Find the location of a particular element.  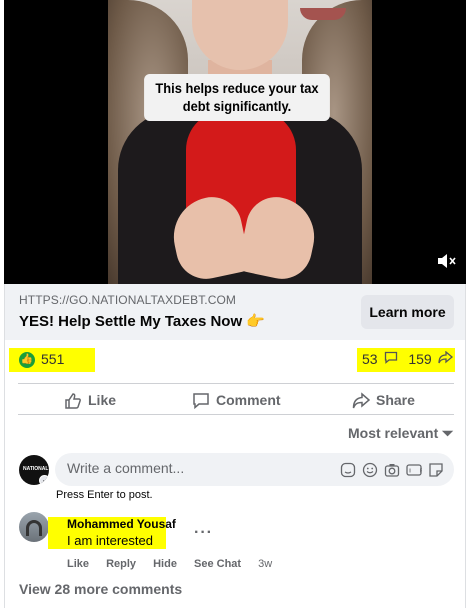

like-button: Like is located at coordinates (90, 400).